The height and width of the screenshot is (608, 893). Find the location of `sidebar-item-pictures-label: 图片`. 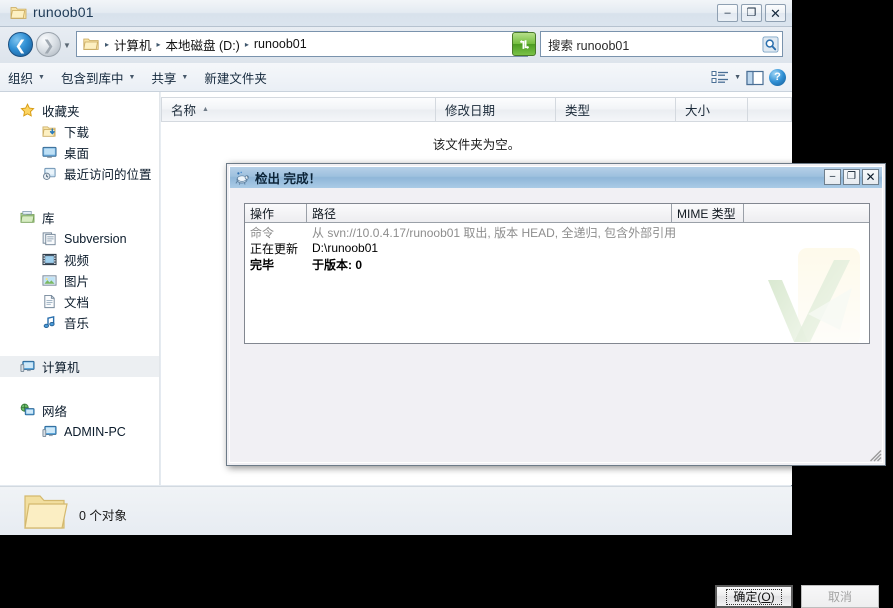

sidebar-item-pictures-label: 图片 is located at coordinates (77, 282).